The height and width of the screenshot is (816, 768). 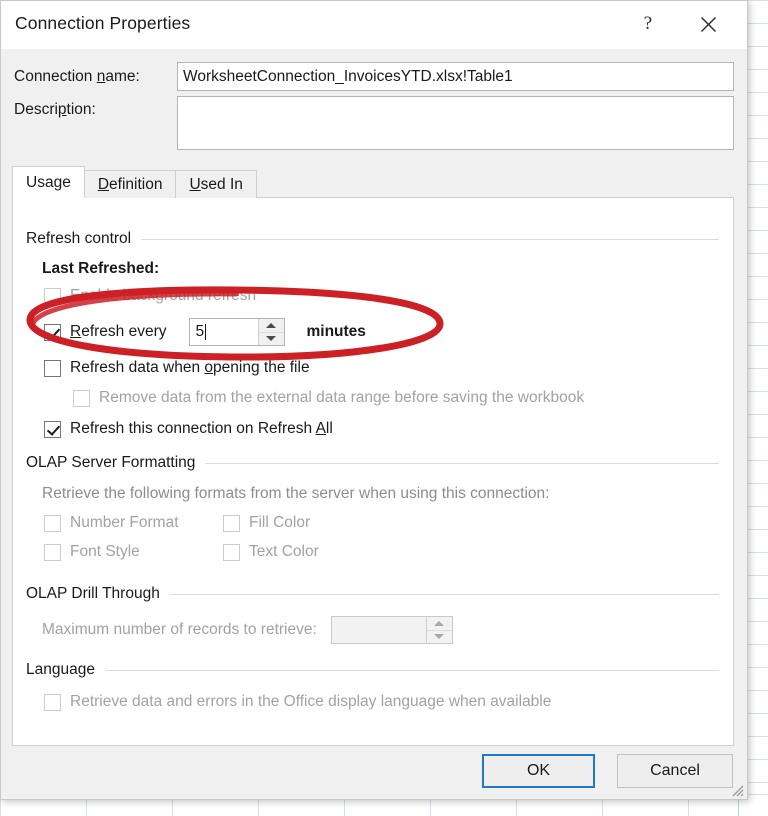 I want to click on refresh-all-row: Refresh this connection on Refresh All, so click(x=188, y=429).